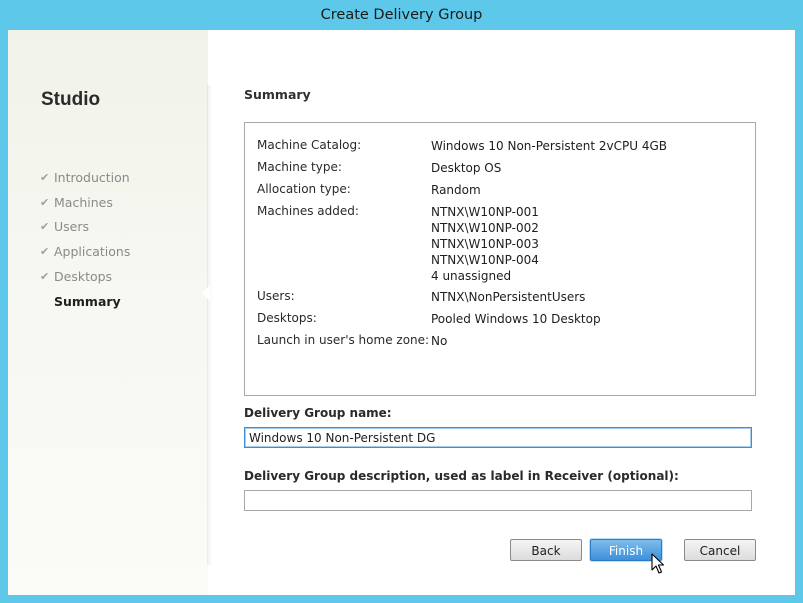 The width and height of the screenshot is (803, 603). I want to click on step-applications: ✔ Applications, so click(85, 251).